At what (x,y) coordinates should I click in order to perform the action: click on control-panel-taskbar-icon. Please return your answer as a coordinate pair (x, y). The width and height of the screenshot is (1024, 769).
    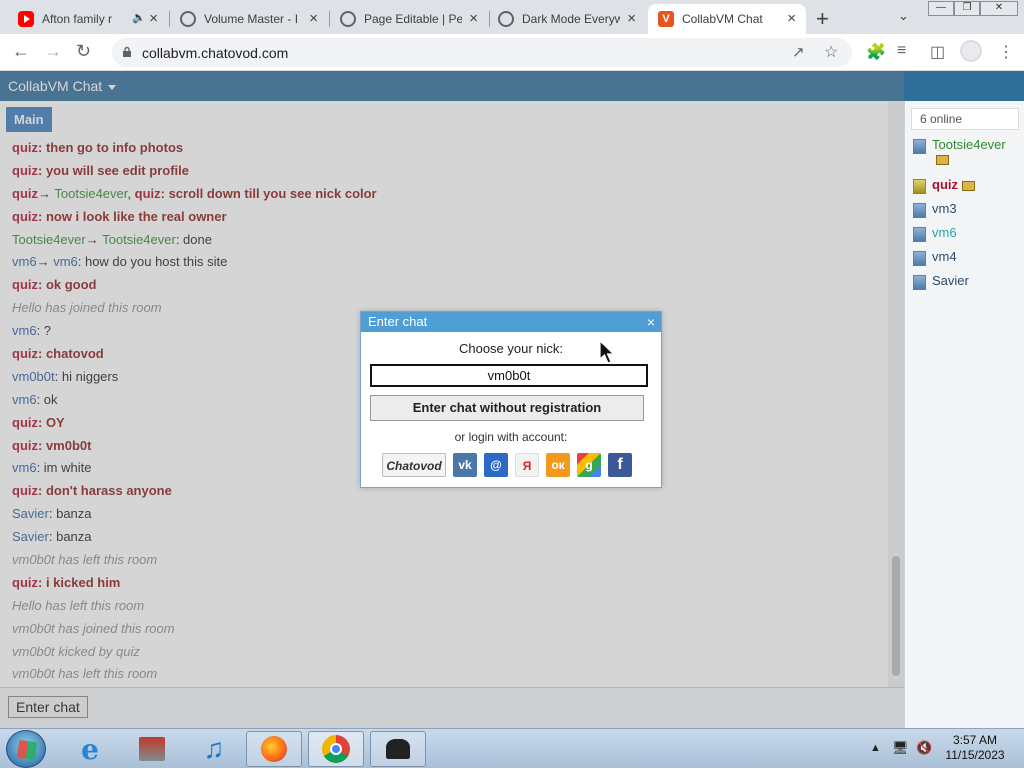
    Looking at the image, I should click on (152, 749).